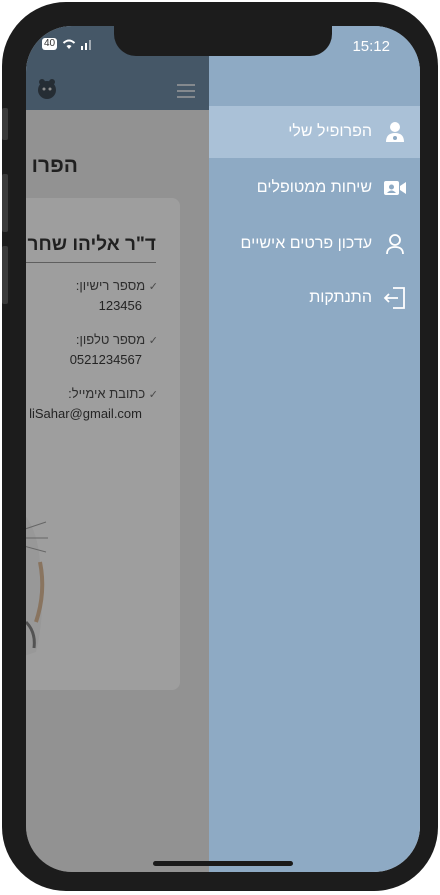 The width and height of the screenshot is (440, 895). Describe the element at coordinates (223, 41) in the screenshot. I see `notch` at that location.